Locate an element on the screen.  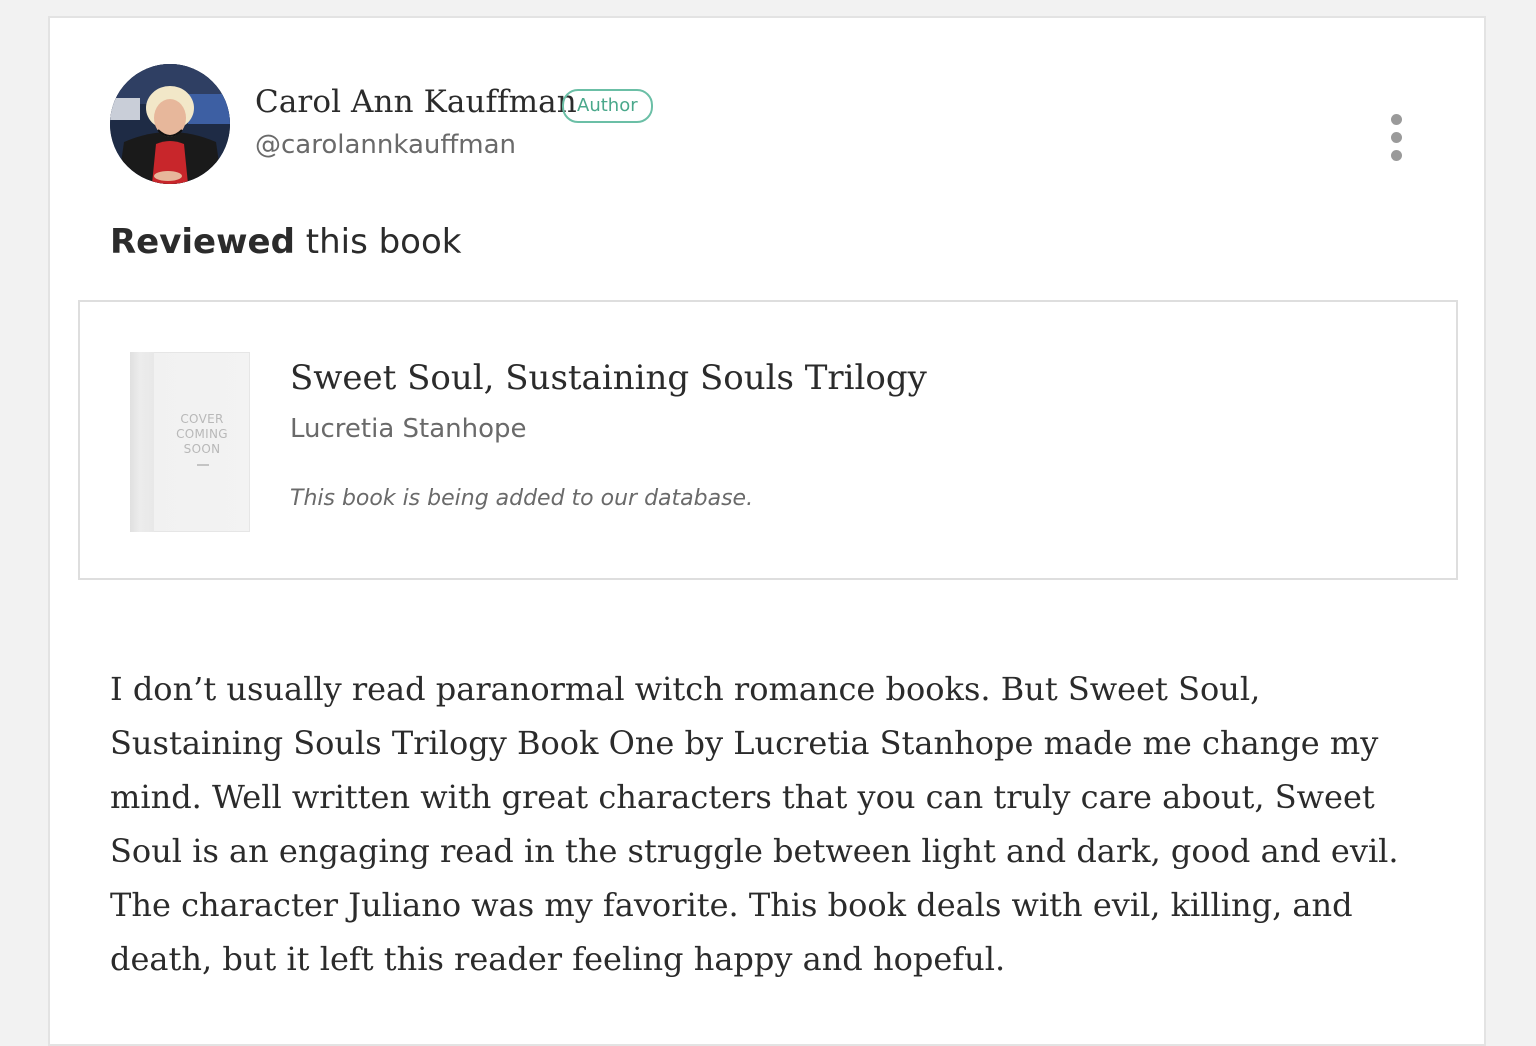
reviewer-avatar is located at coordinates (170, 124).